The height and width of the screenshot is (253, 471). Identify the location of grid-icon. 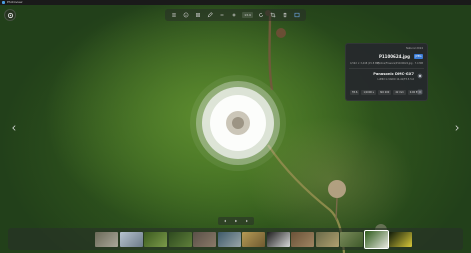
(198, 15).